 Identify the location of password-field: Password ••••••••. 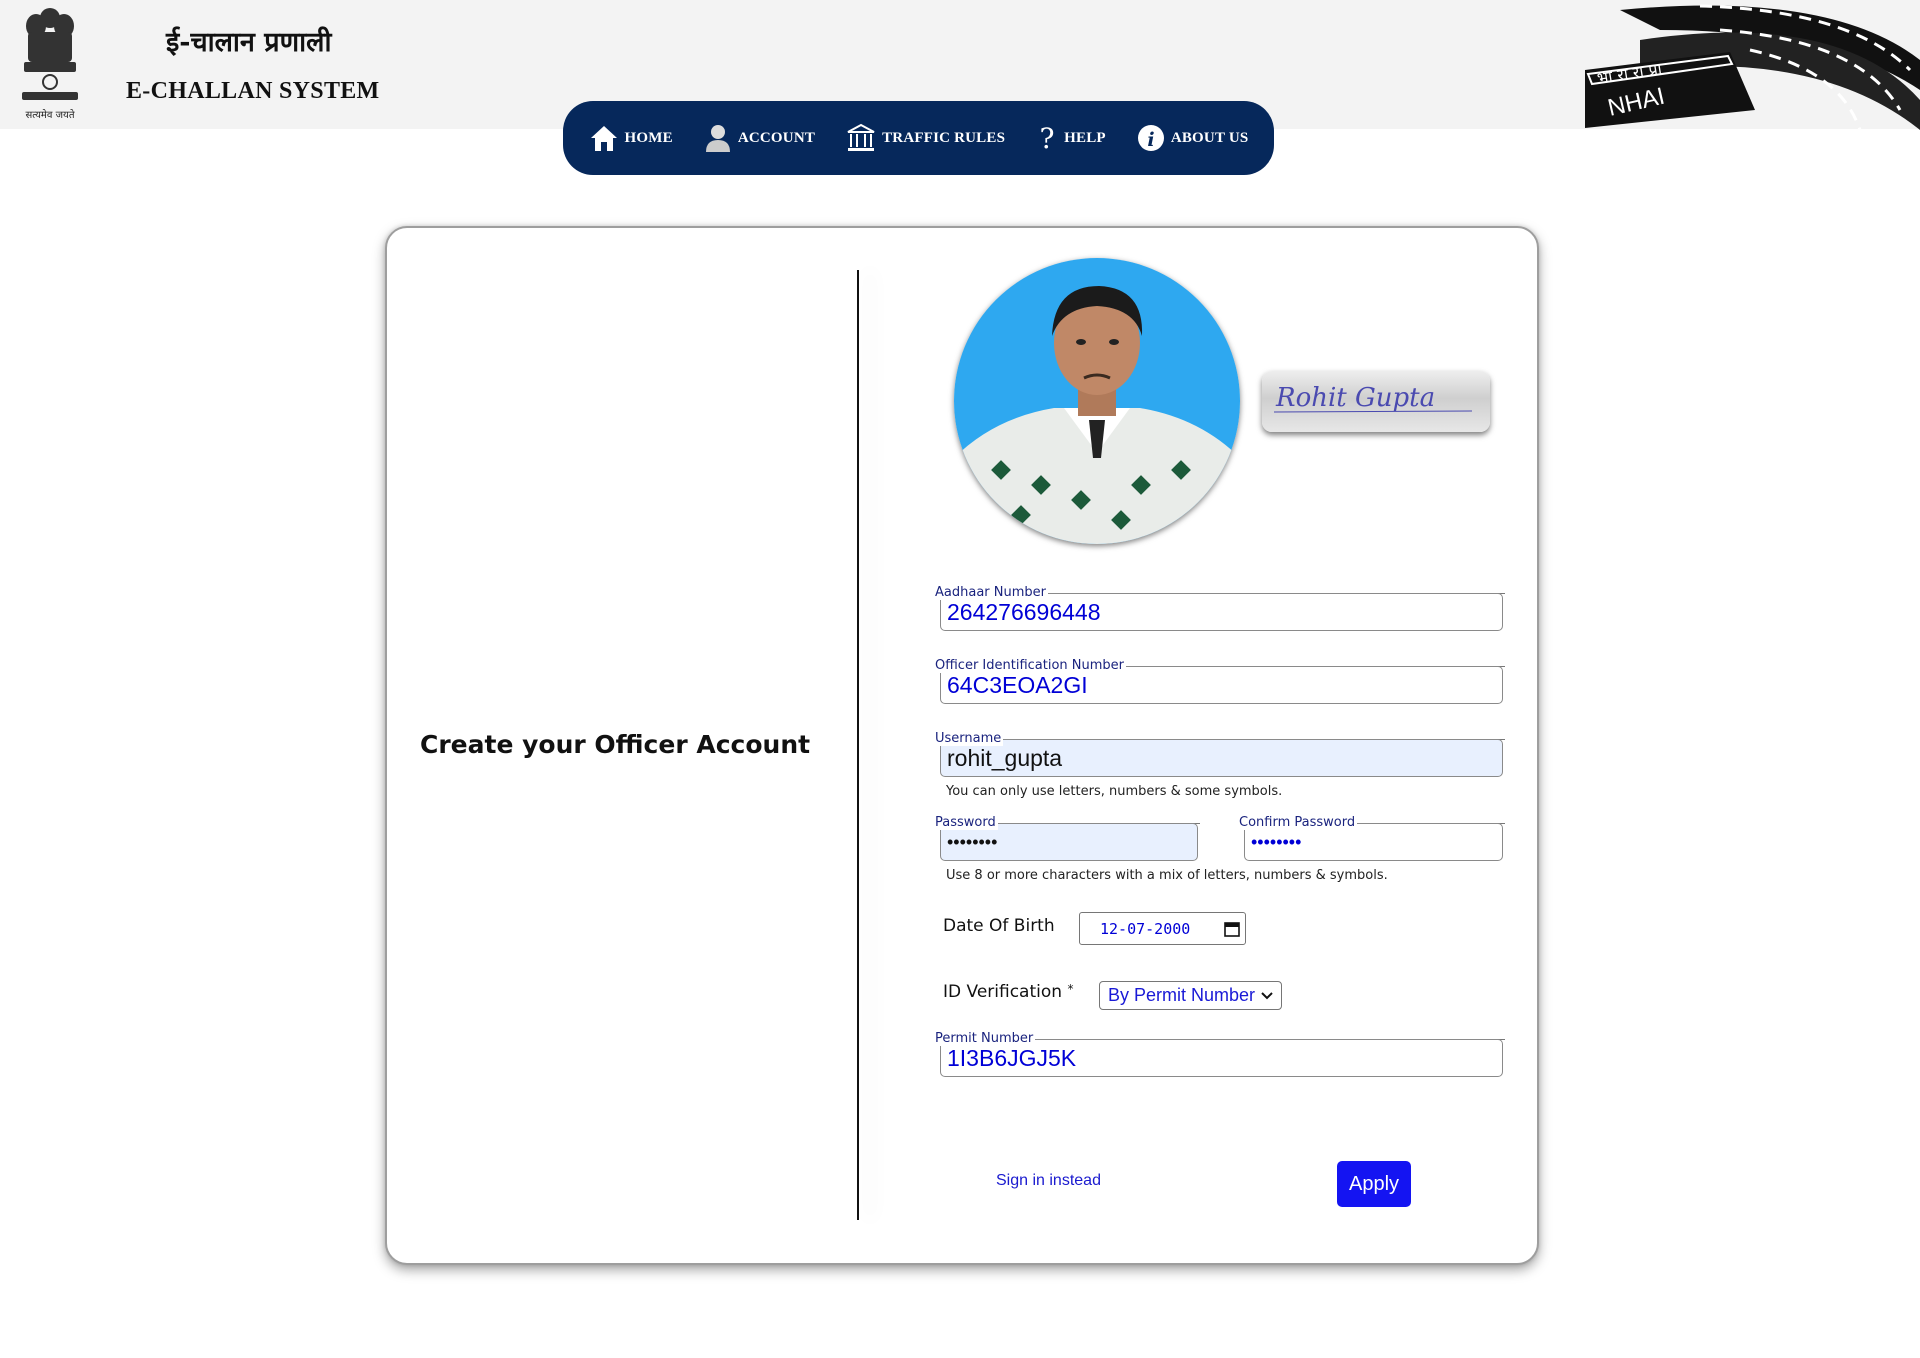
(1067, 841).